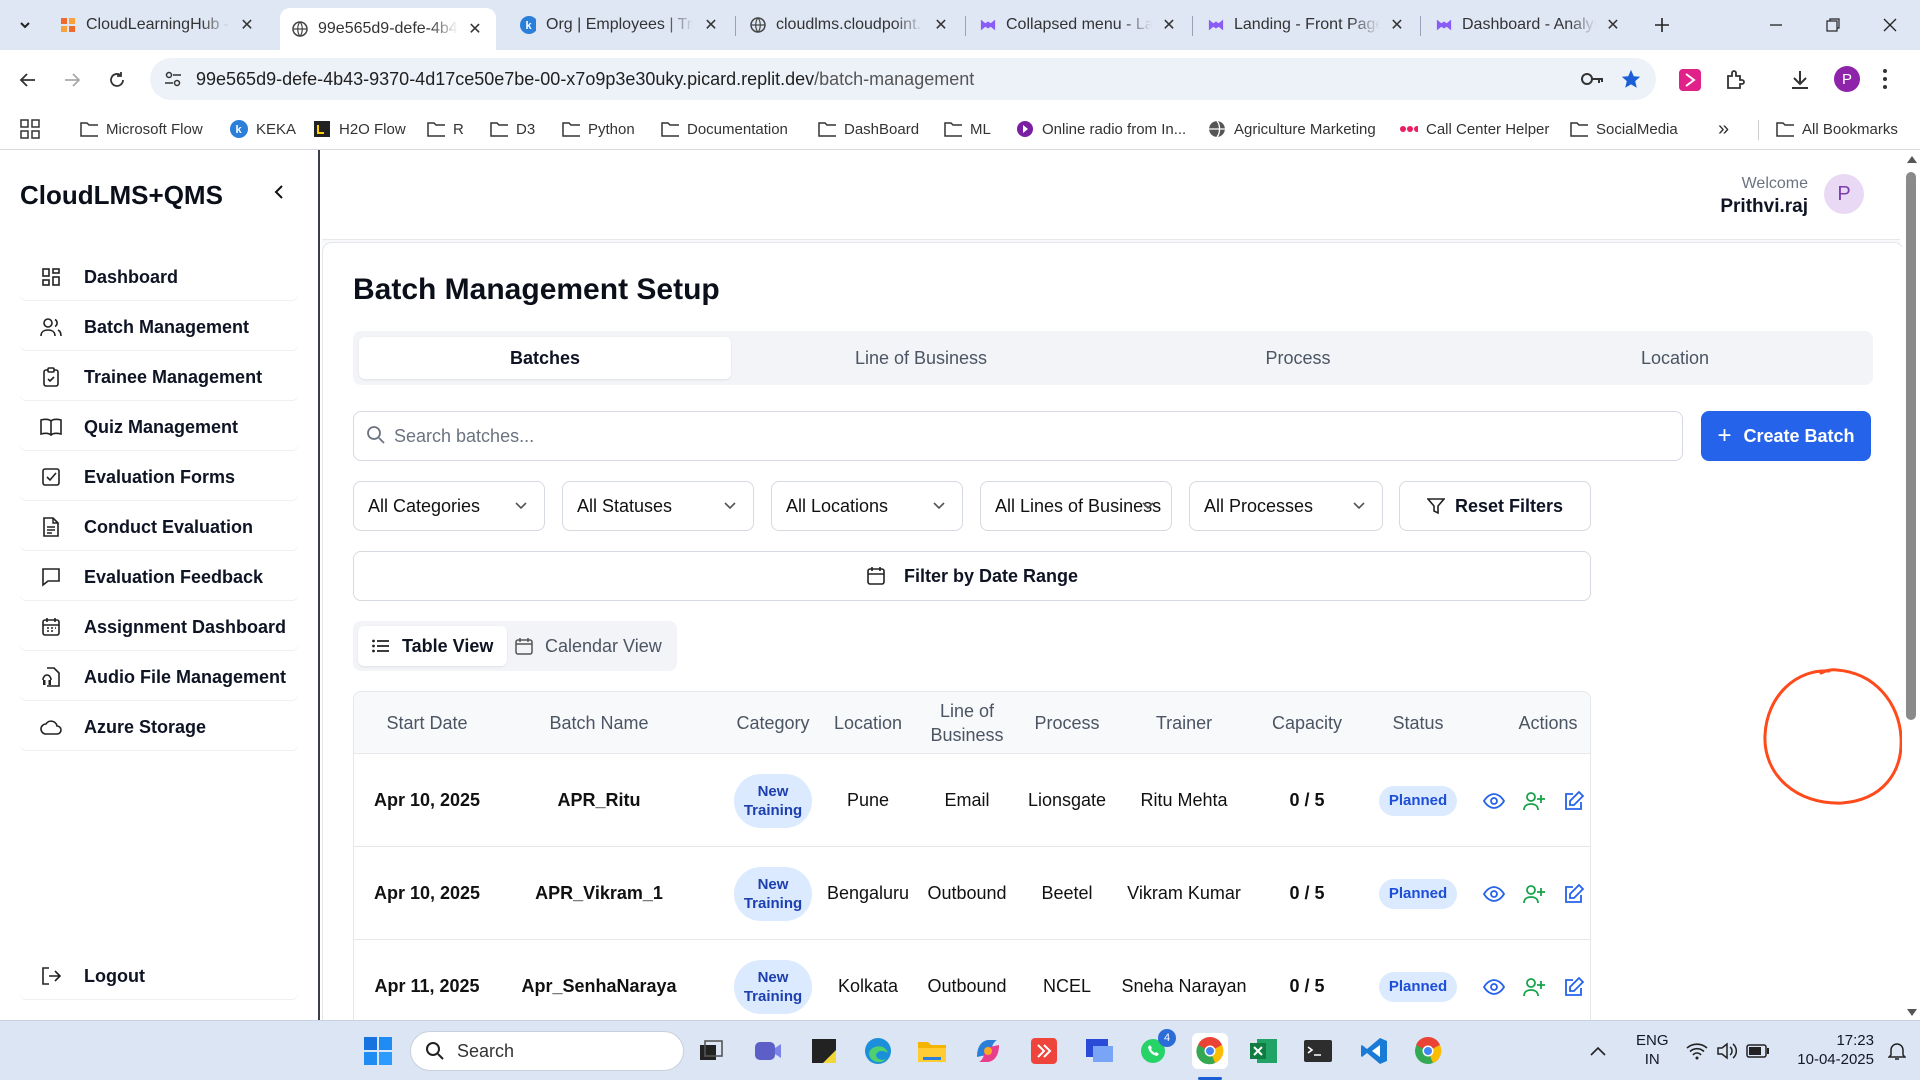 Image resolution: width=1920 pixels, height=1081 pixels. Describe the element at coordinates (1690, 80) in the screenshot. I see `extension-icon` at that location.